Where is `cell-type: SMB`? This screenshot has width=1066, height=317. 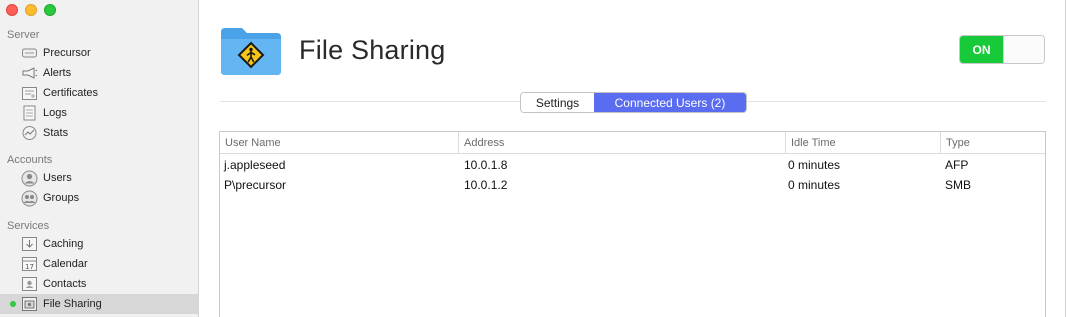
cell-type: SMB is located at coordinates (958, 185).